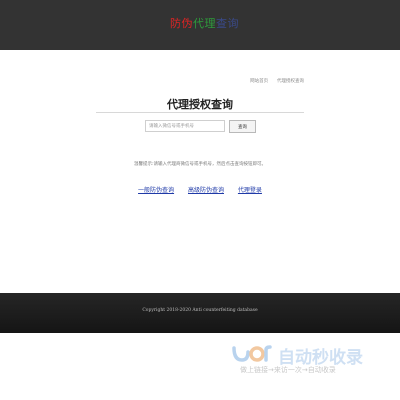  What do you see at coordinates (181, 23) in the screenshot?
I see `logo-part-1: 防伪` at bounding box center [181, 23].